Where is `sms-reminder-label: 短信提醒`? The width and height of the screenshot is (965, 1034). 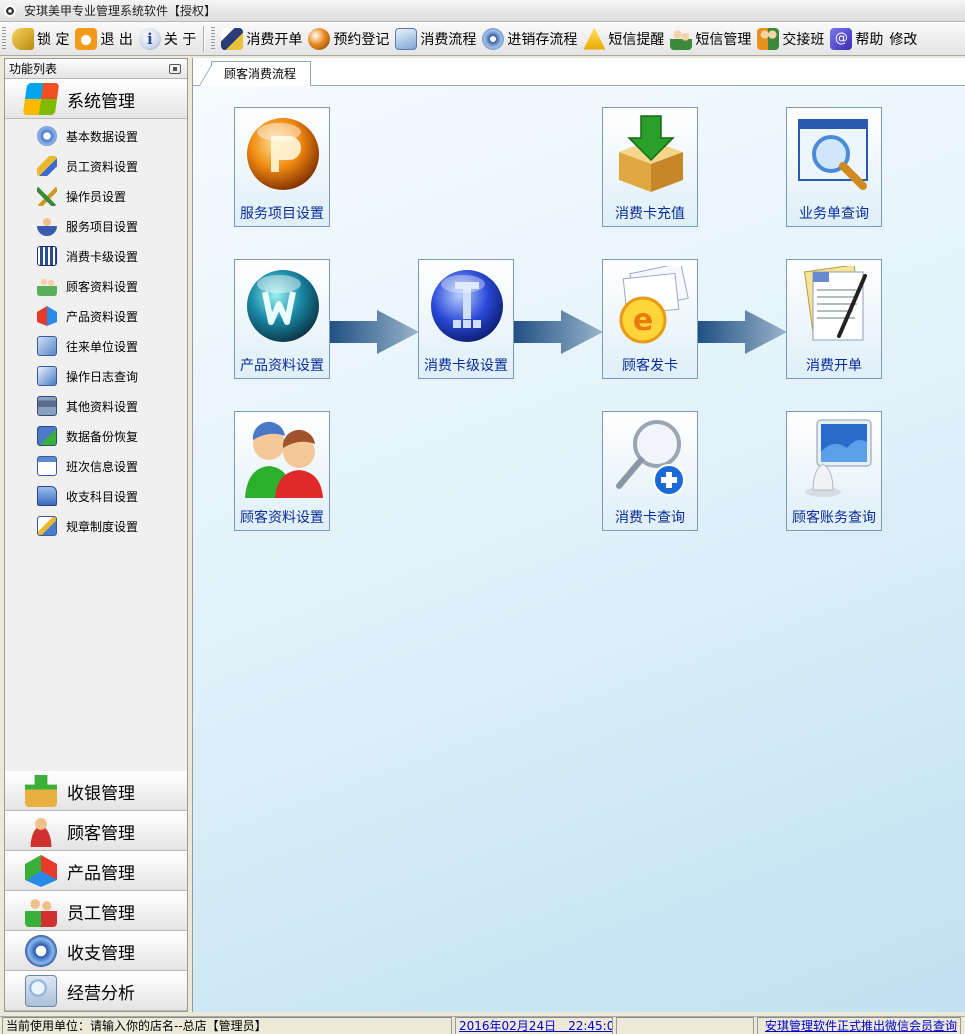 sms-reminder-label: 短信提醒 is located at coordinates (636, 39).